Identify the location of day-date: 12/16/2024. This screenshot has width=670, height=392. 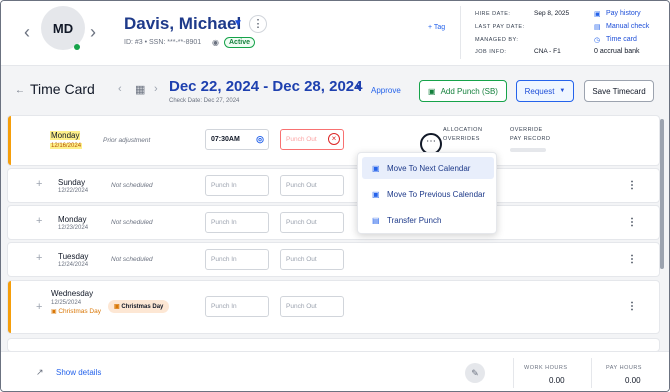
(66, 146).